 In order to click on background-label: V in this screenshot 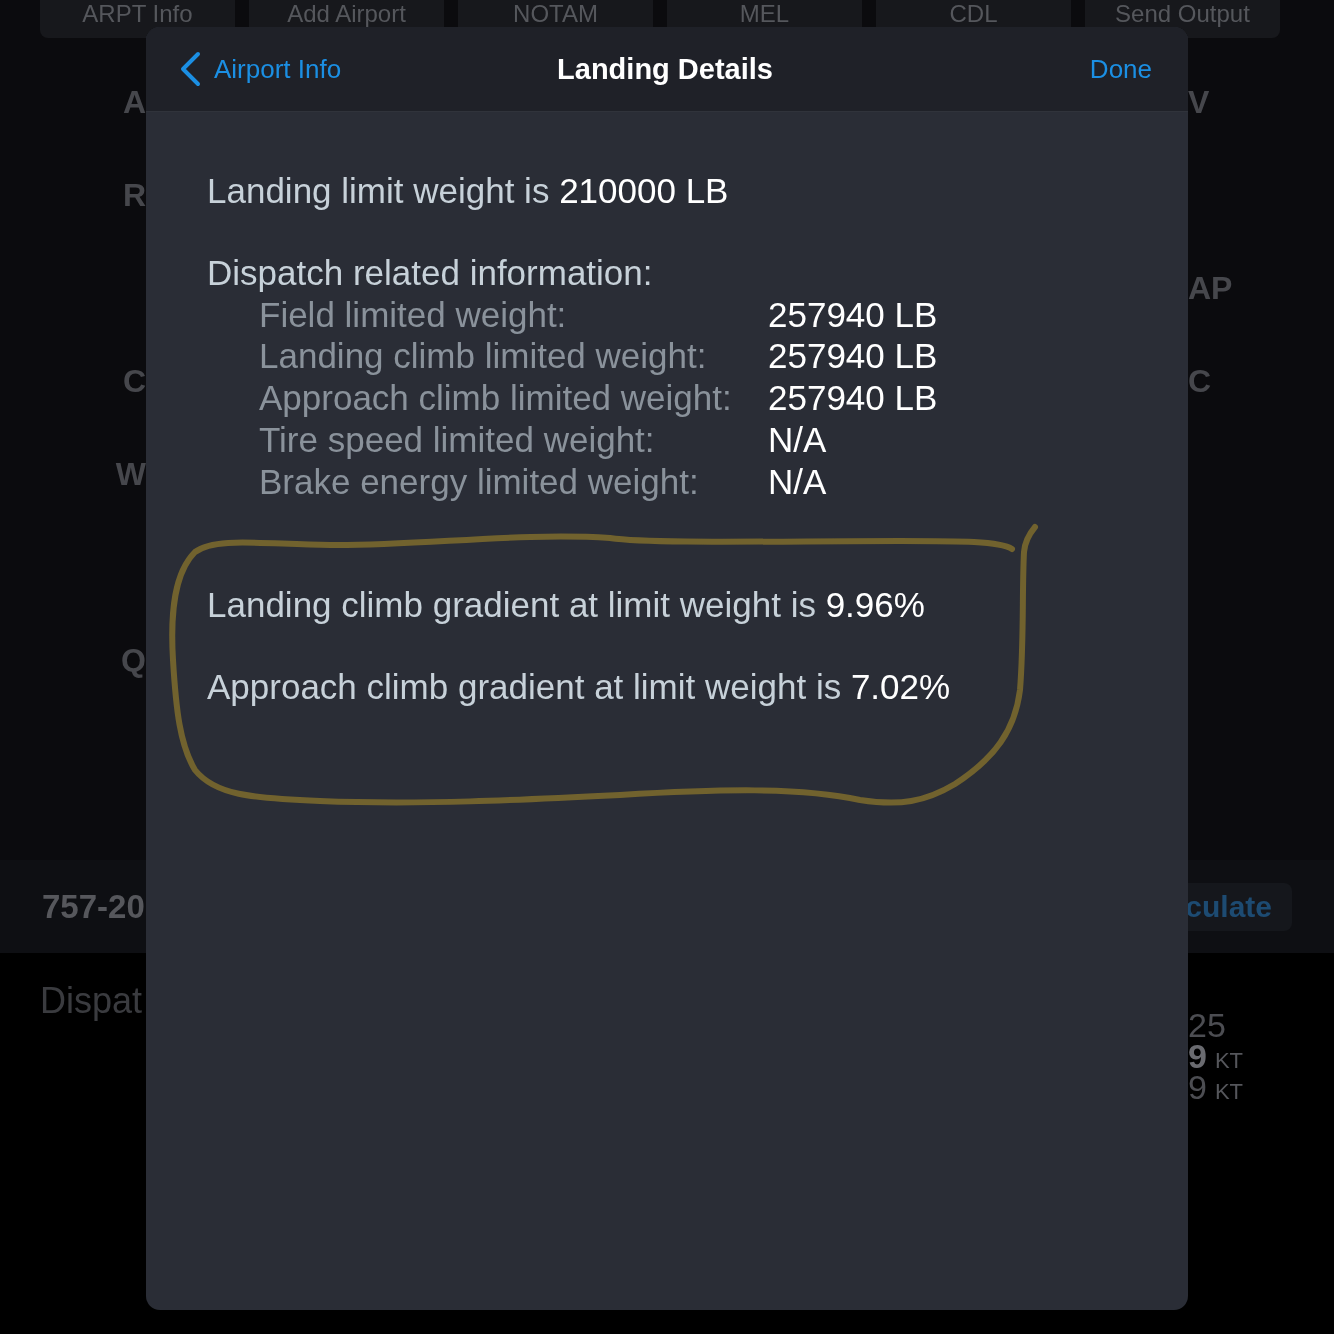, I will do `click(1199, 101)`.